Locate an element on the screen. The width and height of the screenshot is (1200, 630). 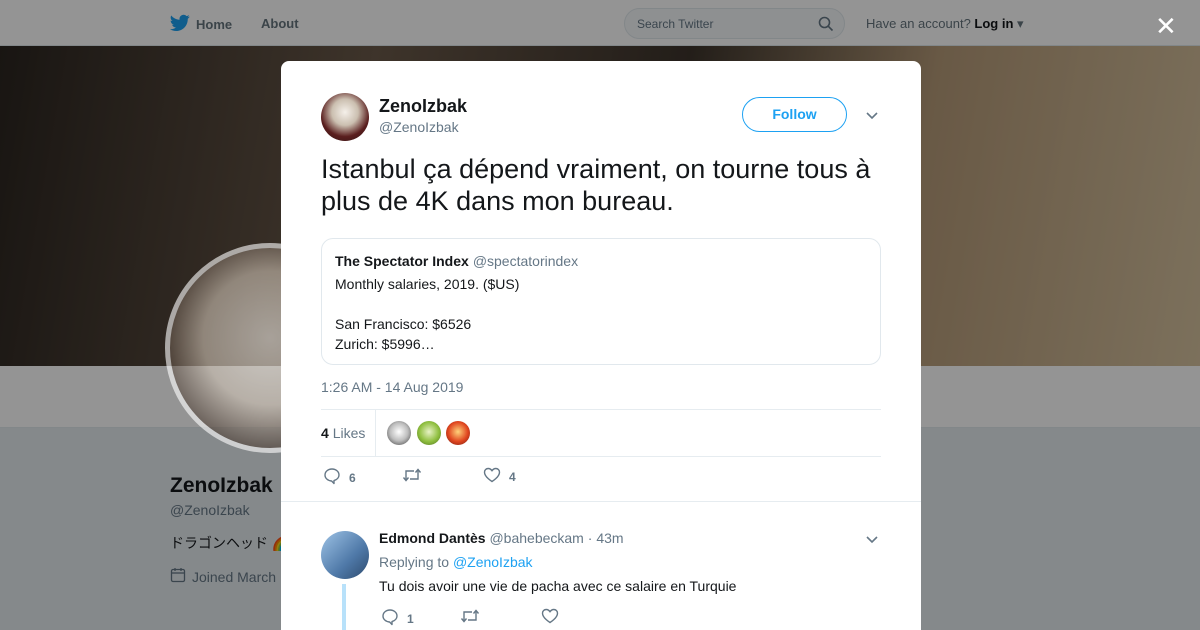
replying-to-handle: @ZenoIzbak is located at coordinates (493, 562).